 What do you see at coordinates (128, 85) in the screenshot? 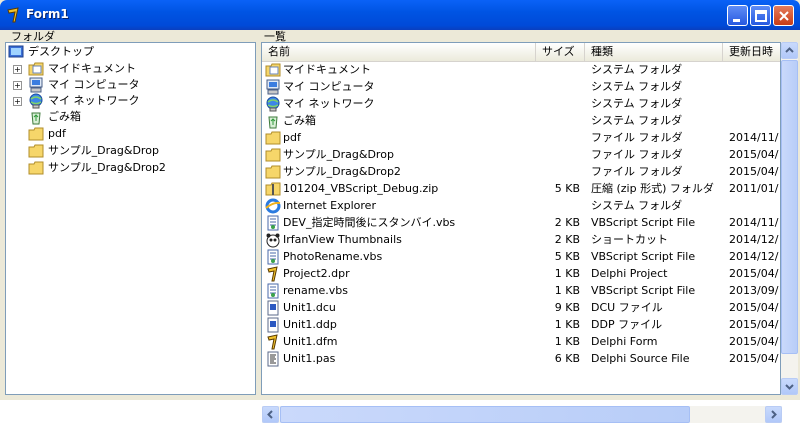
I see `tree-item-my-computer: + マイ コンピュータ` at bounding box center [128, 85].